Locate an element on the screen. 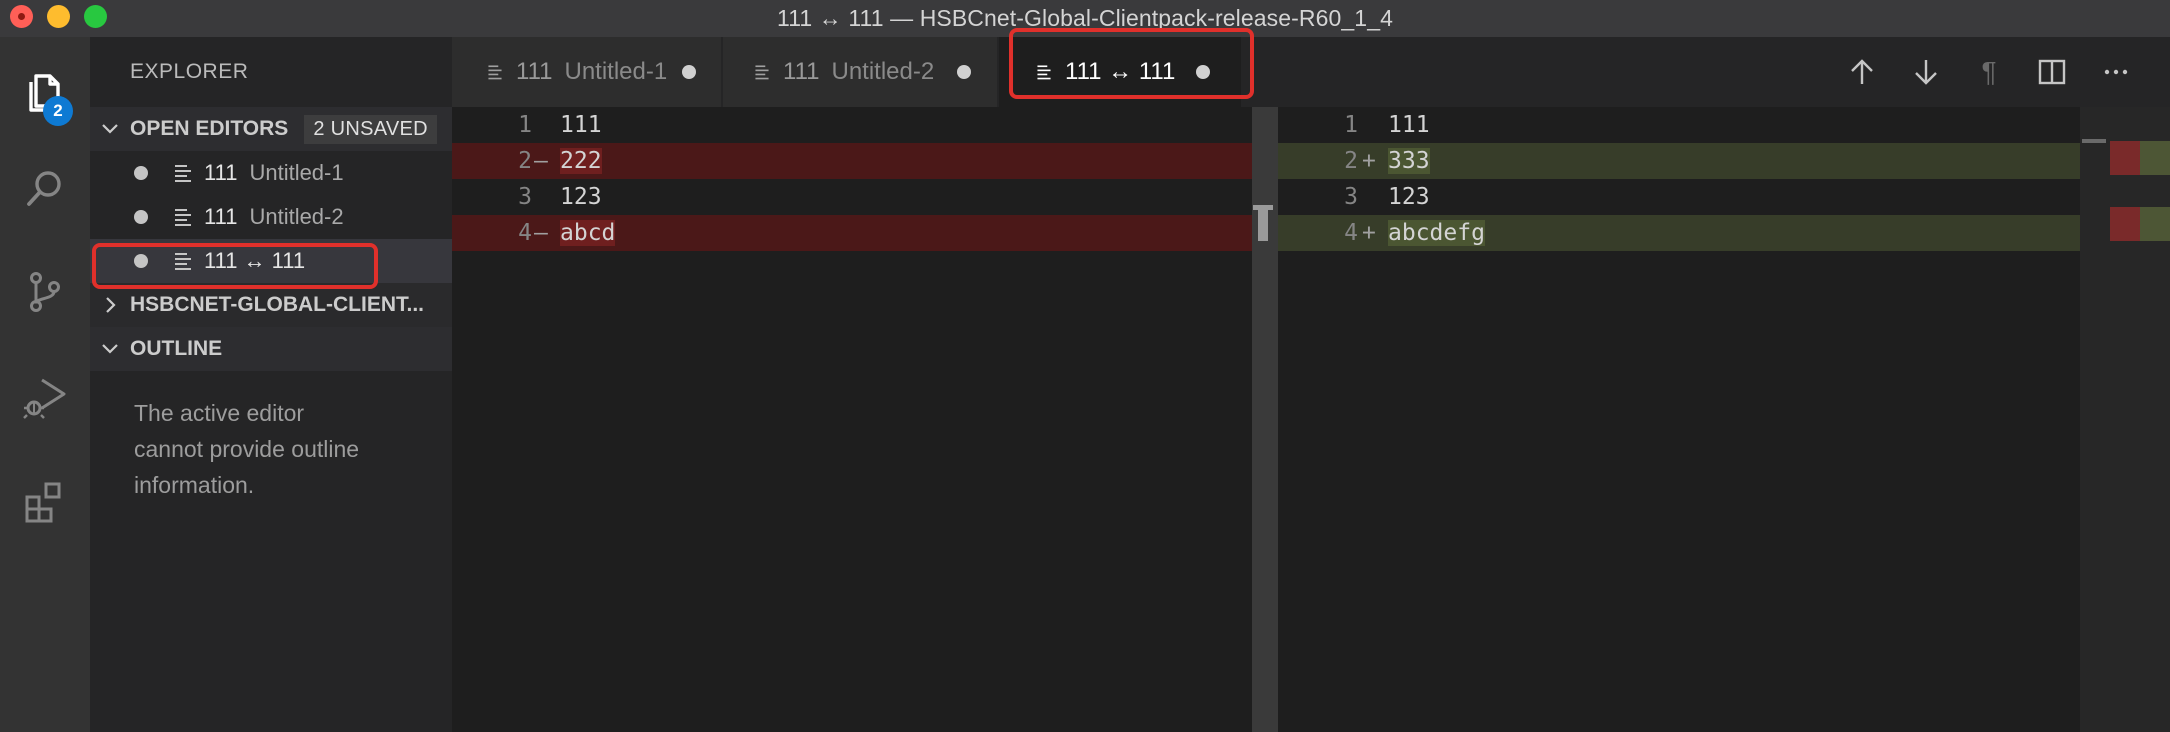  run-debug-activity is located at coordinates (45, 397).